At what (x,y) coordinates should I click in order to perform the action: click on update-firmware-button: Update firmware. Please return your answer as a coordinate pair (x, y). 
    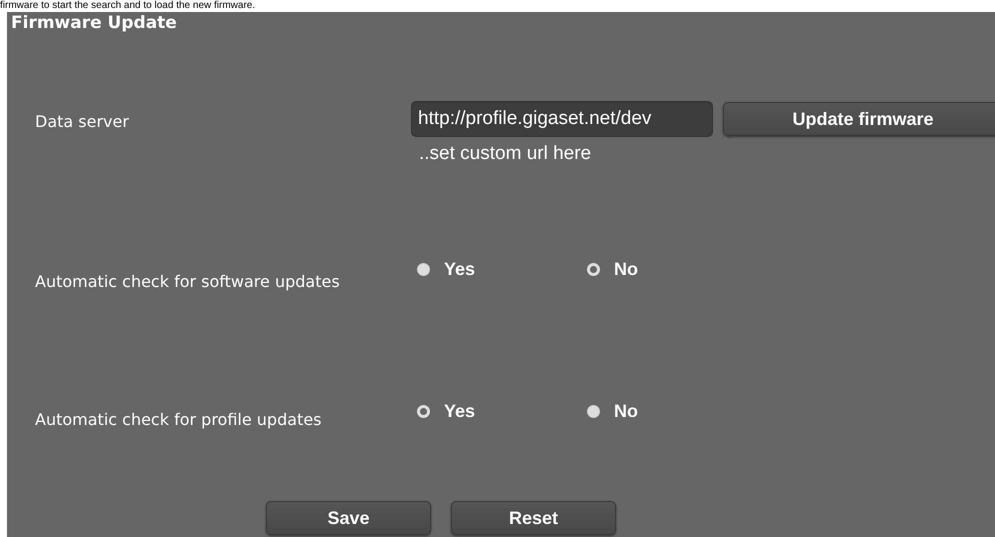
    Looking at the image, I should click on (859, 119).